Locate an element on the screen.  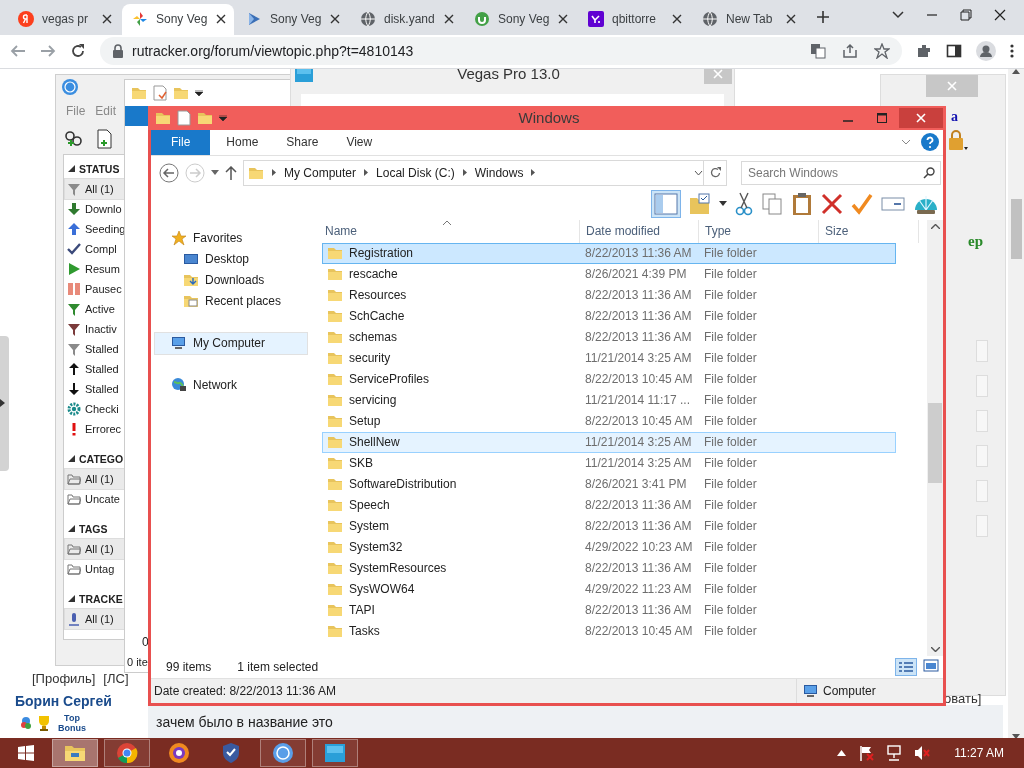
side-panel-icon is located at coordinates (954, 51).